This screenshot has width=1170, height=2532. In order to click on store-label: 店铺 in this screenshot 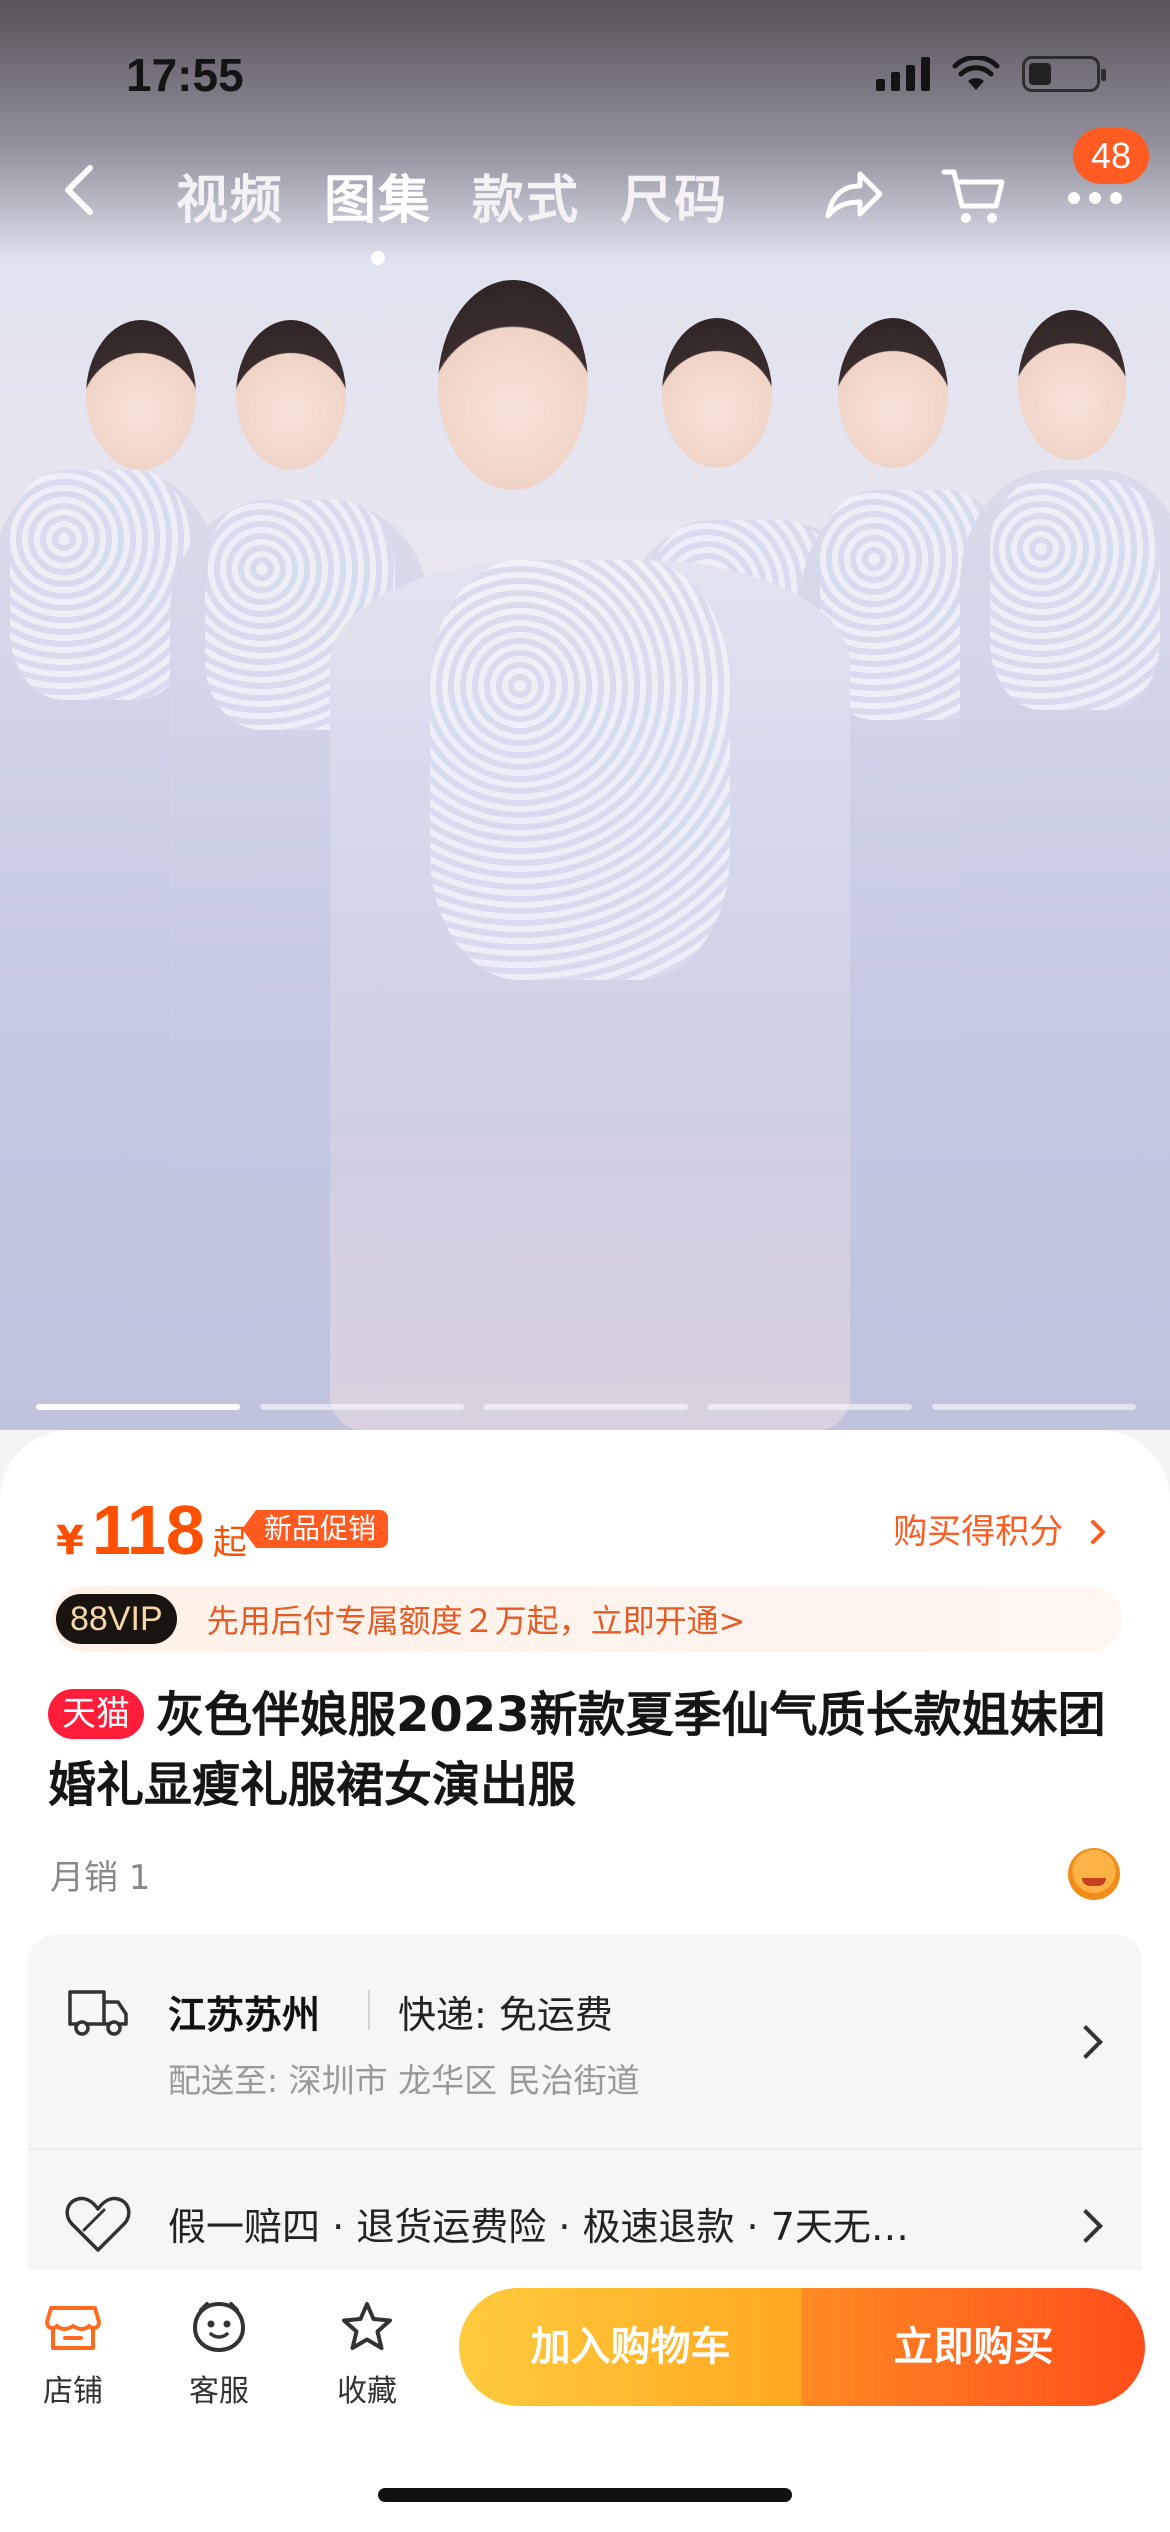, I will do `click(73, 2391)`.